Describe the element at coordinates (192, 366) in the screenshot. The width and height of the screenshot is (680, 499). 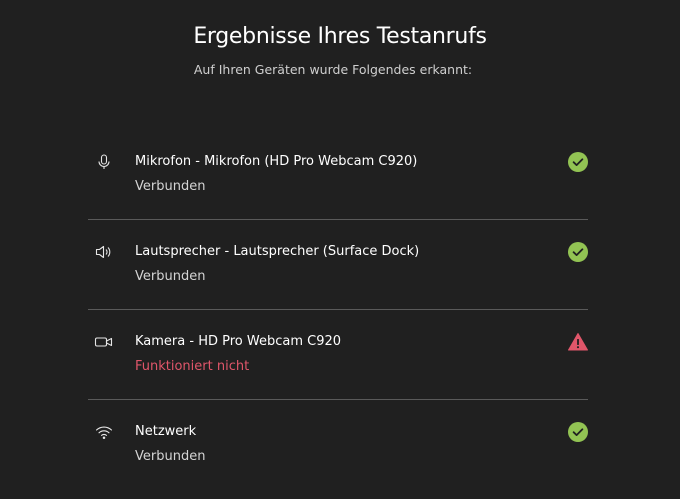
I see `device-status-error: Funktioniert nicht` at that location.